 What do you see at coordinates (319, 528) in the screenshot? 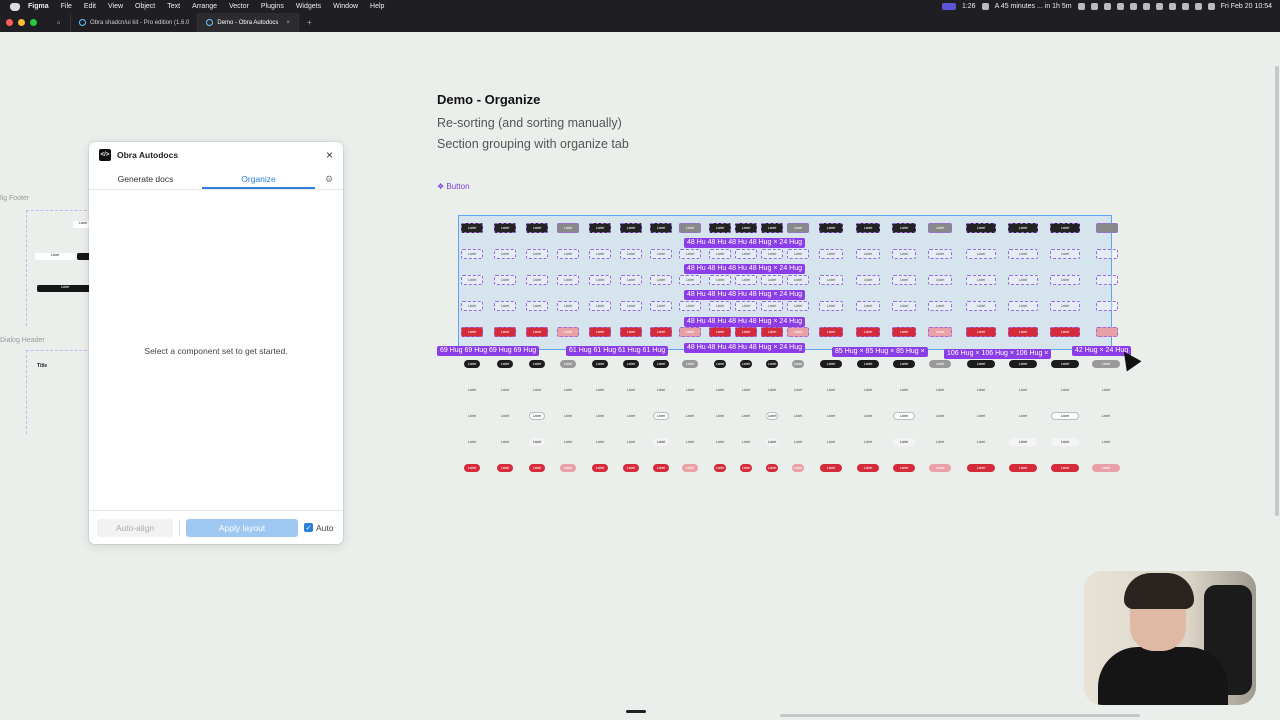
I see `auto-checkbox: ✓ Auto` at bounding box center [319, 528].